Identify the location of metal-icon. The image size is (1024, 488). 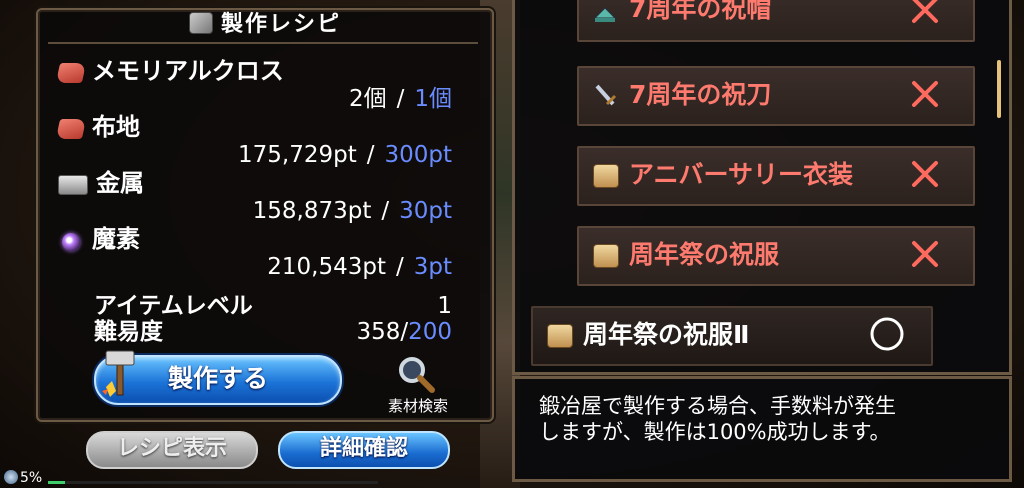
(73, 185).